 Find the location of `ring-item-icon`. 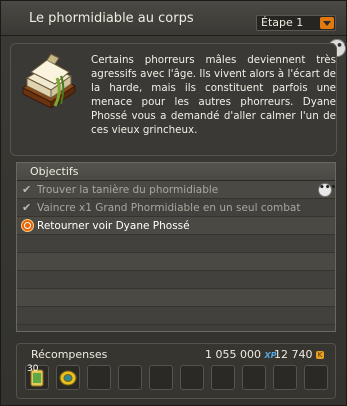

ring-item-icon is located at coordinates (68, 378).